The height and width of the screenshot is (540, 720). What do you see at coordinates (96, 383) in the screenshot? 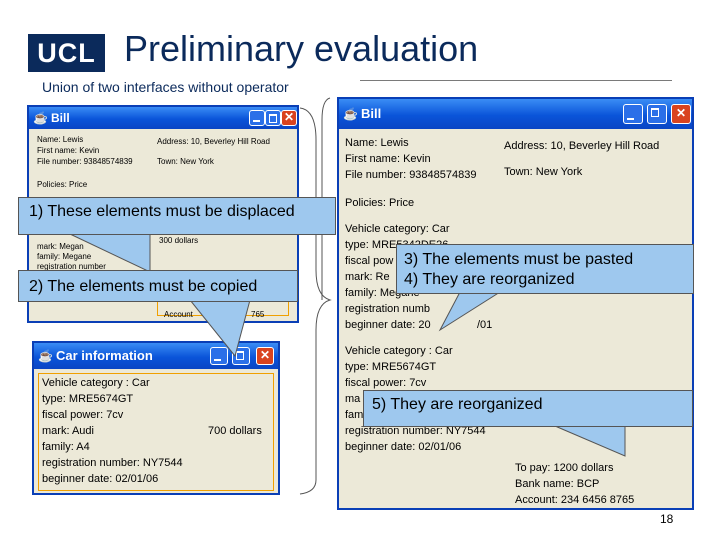
I see `vehicle-category-label: Vehicle category : Car` at bounding box center [96, 383].